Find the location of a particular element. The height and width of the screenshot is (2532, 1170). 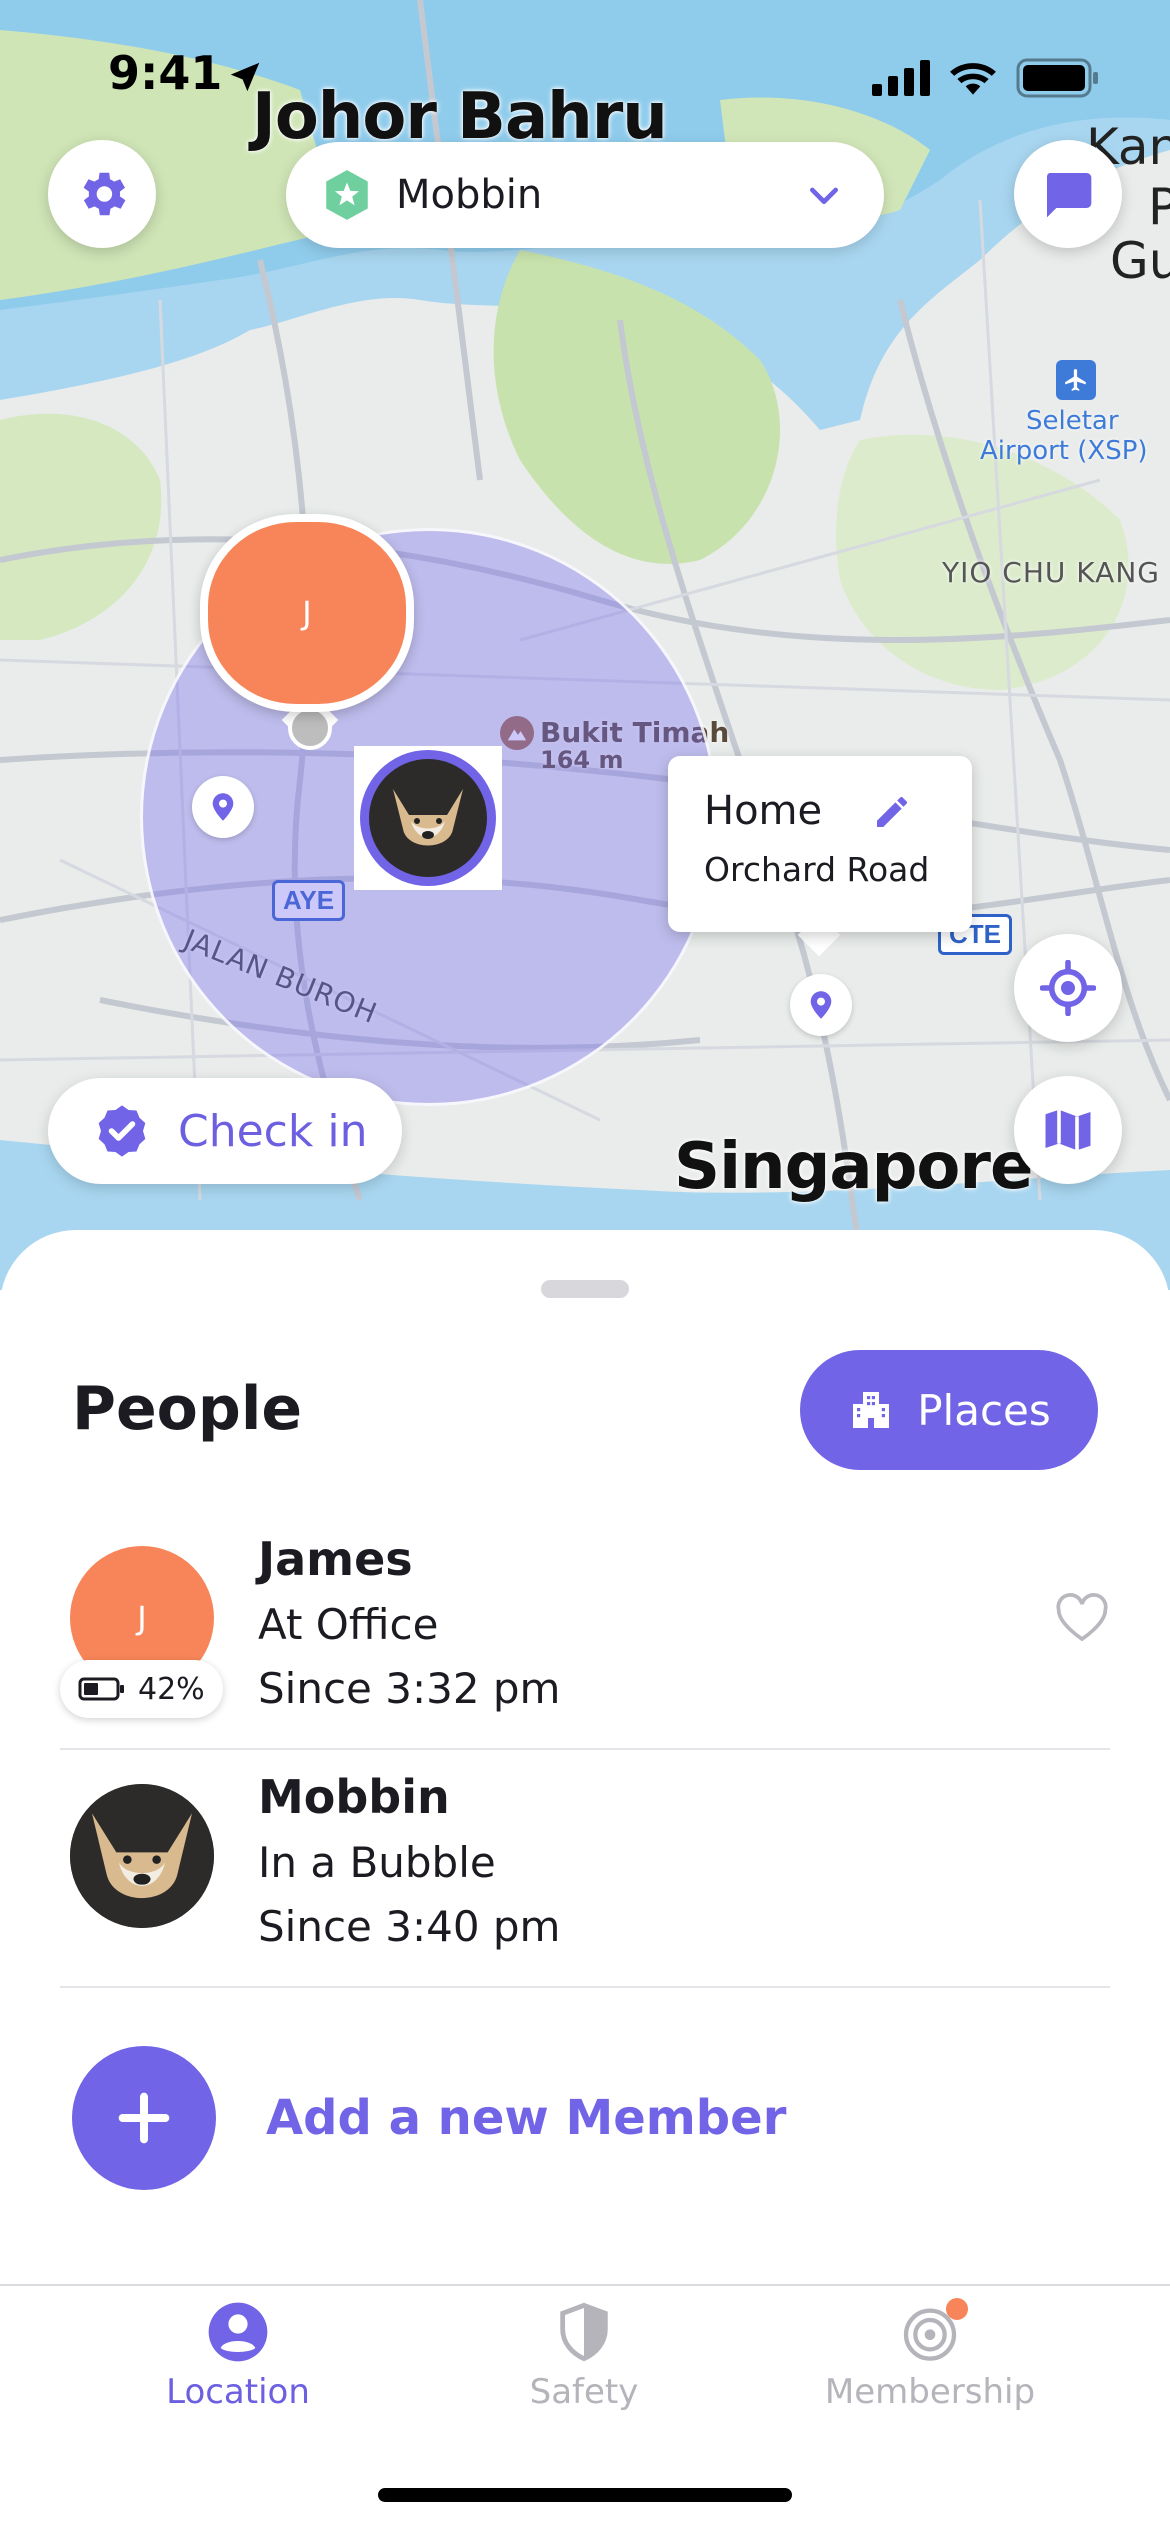

person-since: Since 3:32 pm is located at coordinates (409, 1688).